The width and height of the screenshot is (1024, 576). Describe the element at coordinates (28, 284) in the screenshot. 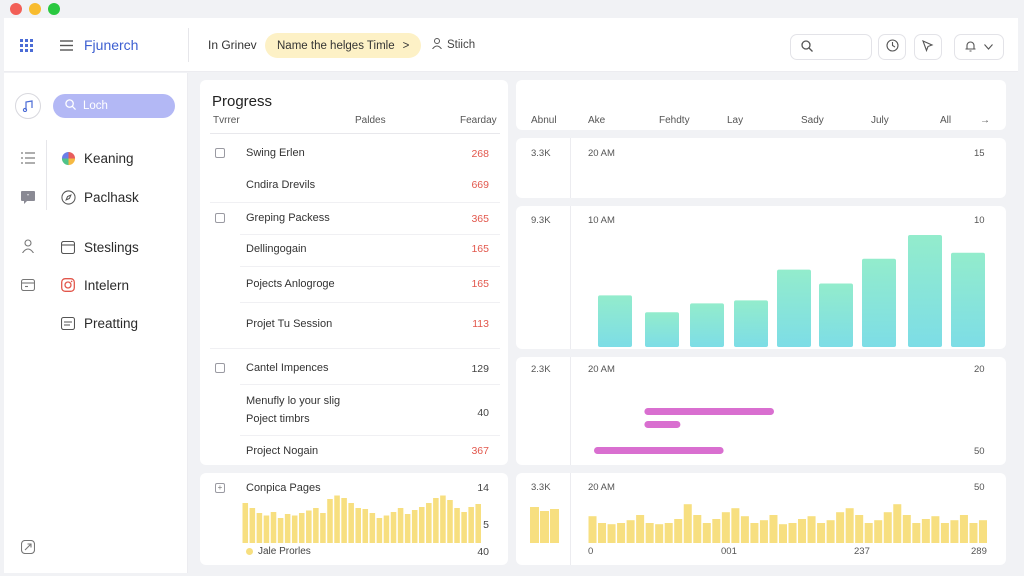

I see `calendar-icon` at that location.